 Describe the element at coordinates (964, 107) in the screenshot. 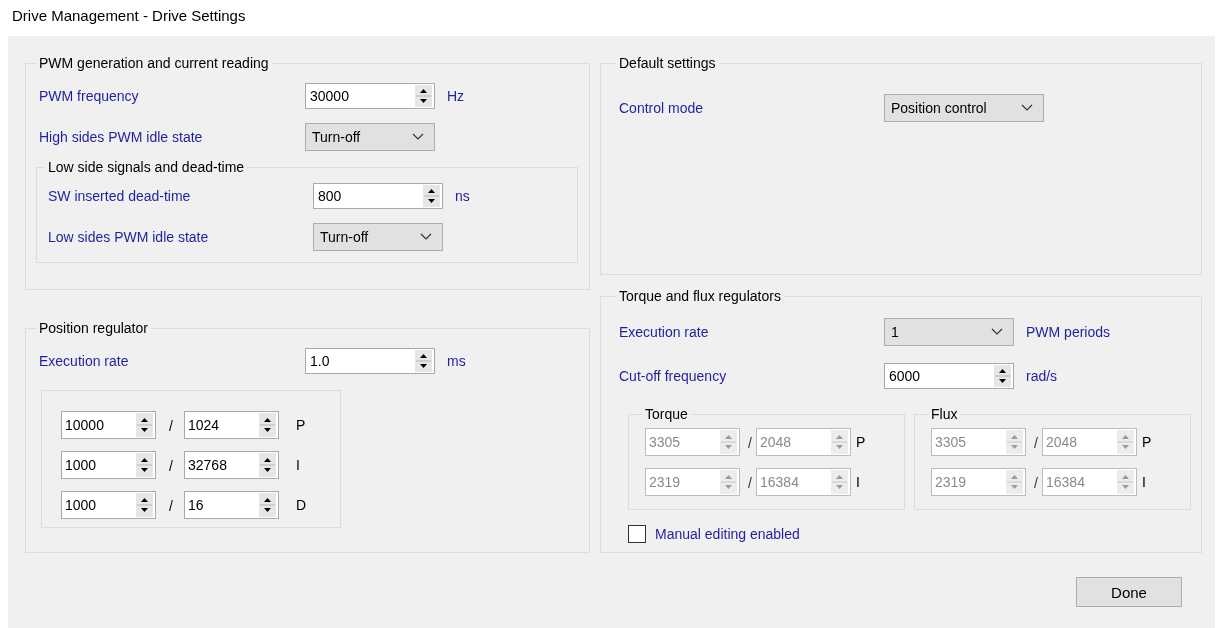

I see `dropdown: Position control` at that location.